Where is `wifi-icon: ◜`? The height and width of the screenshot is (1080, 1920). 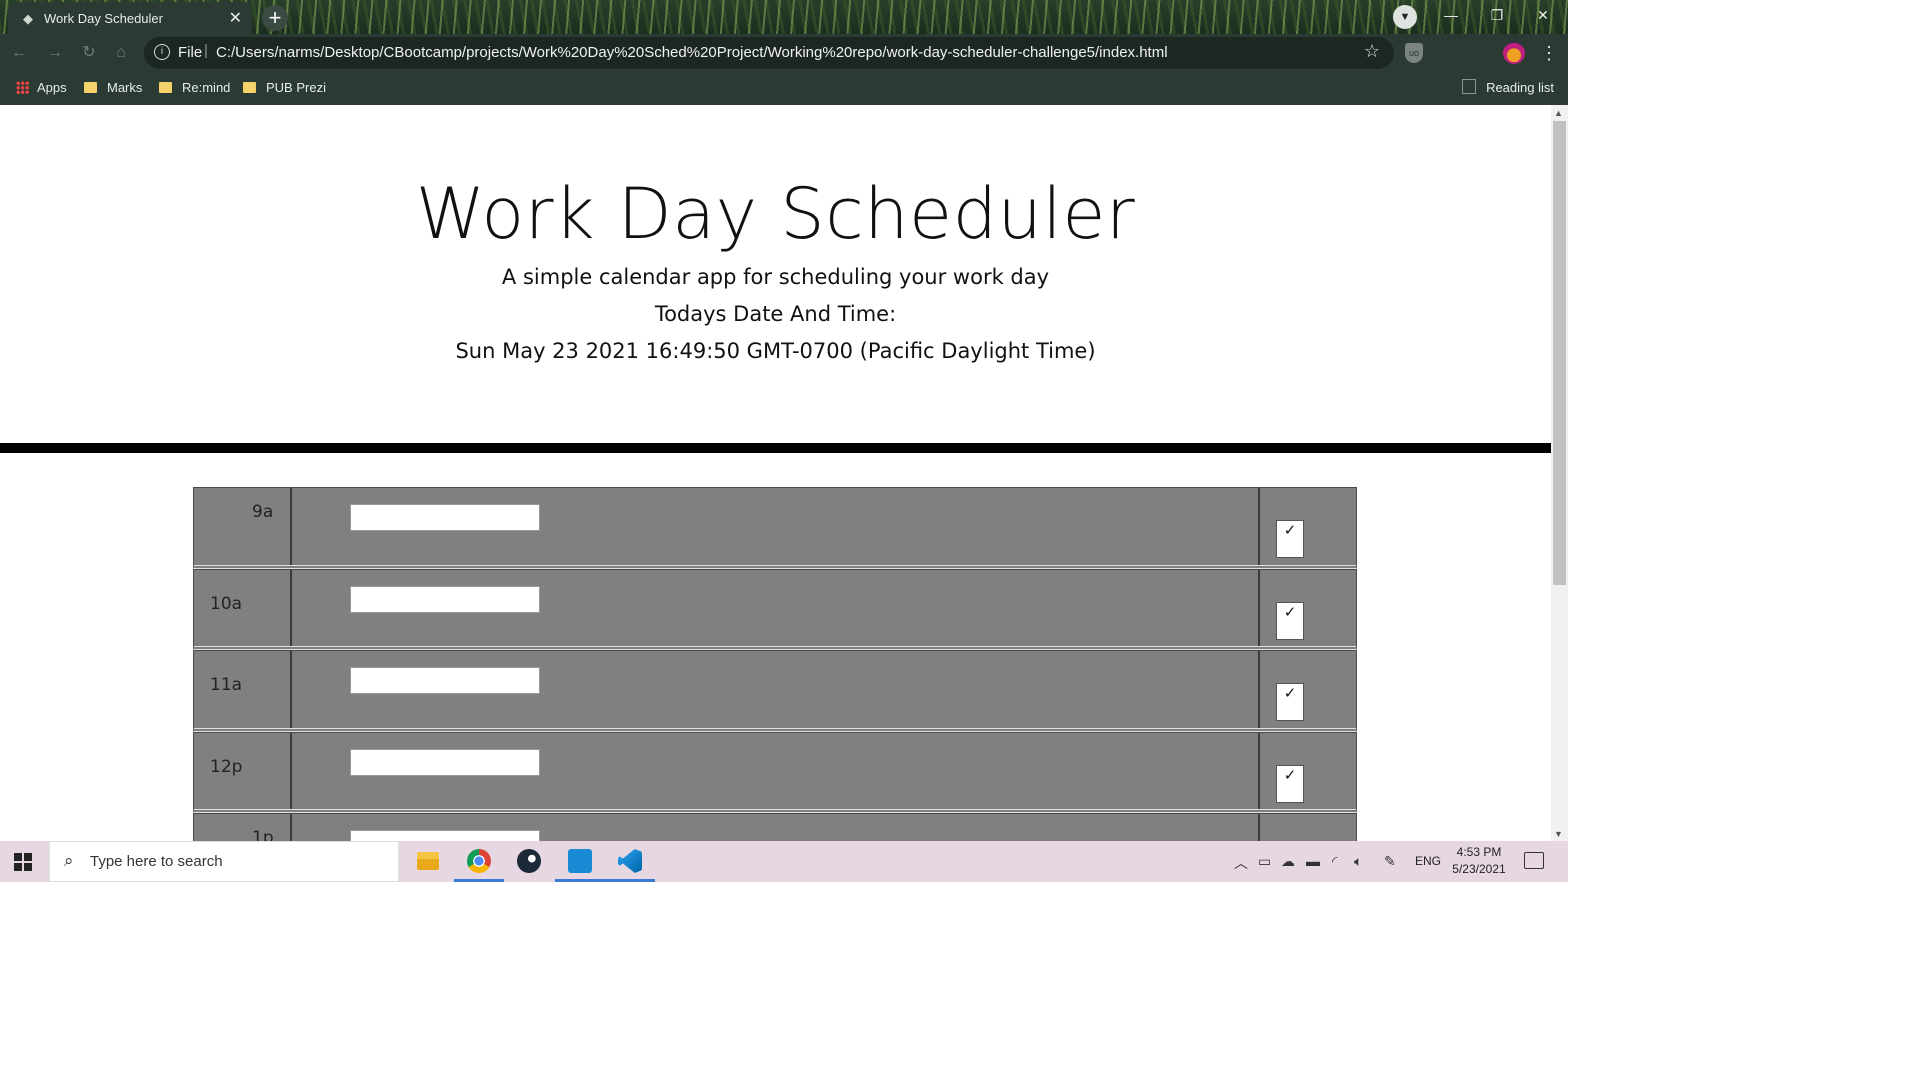 wifi-icon: ◜ is located at coordinates (1334, 861).